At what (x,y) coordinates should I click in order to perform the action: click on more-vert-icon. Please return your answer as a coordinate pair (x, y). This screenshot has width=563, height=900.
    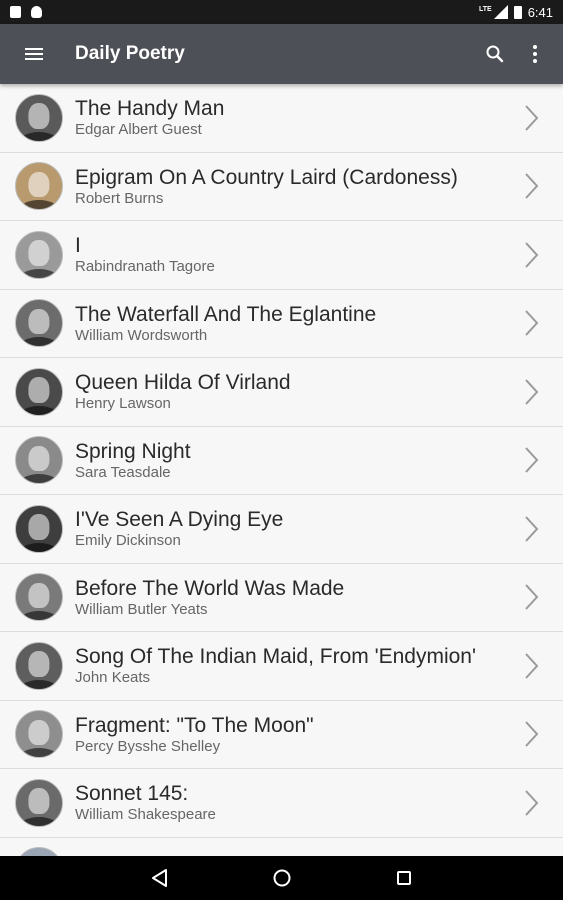
    Looking at the image, I should click on (535, 54).